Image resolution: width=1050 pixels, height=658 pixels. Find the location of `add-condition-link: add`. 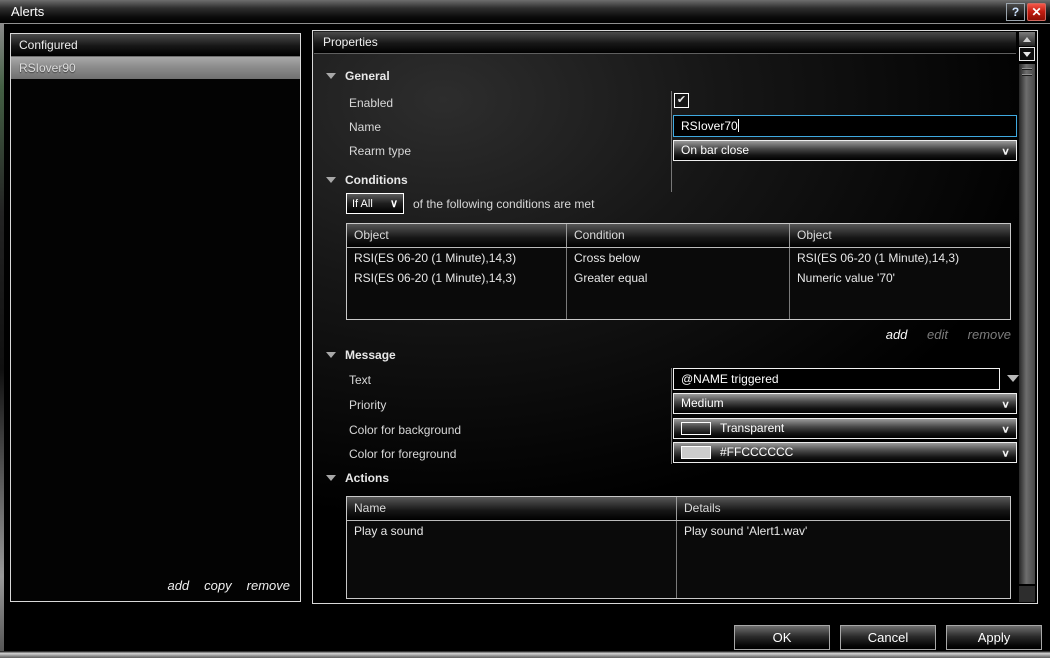

add-condition-link: add is located at coordinates (897, 334).